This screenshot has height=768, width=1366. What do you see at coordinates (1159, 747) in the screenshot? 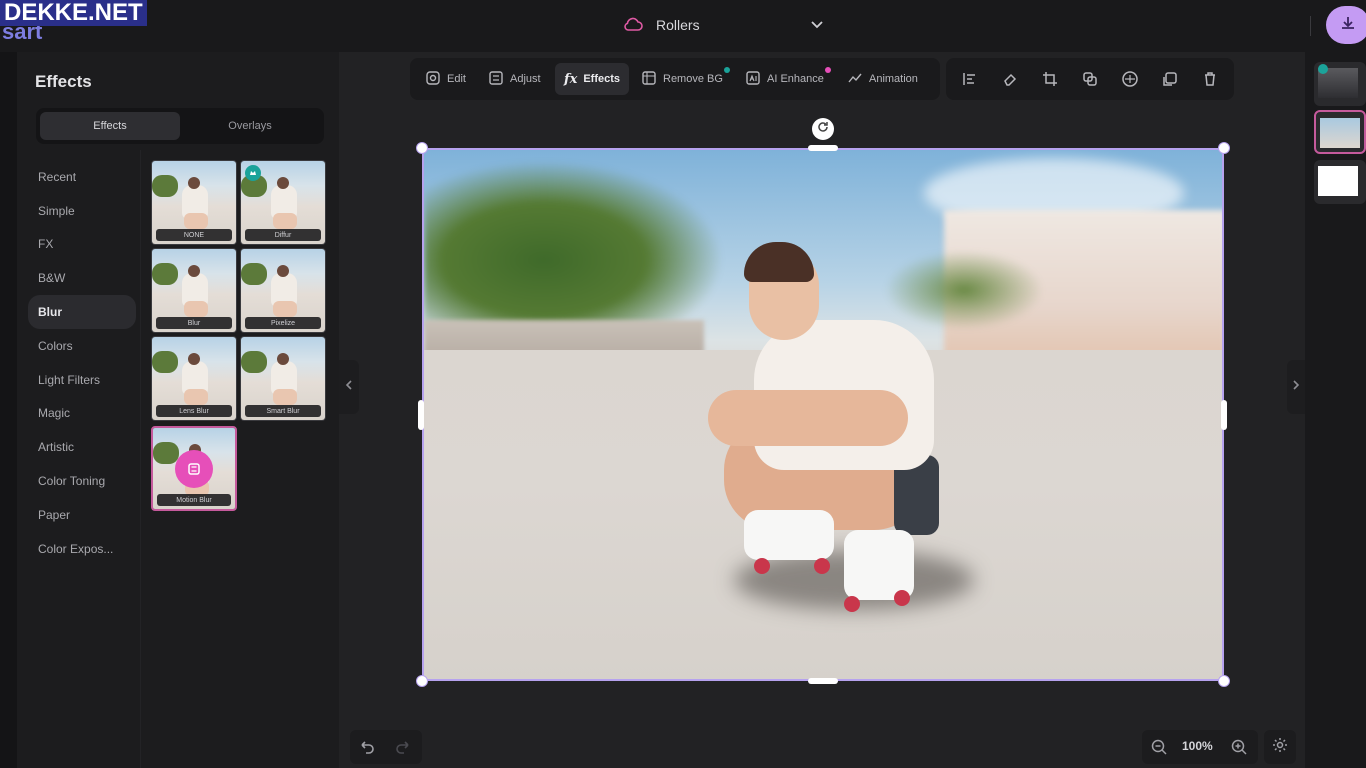
I see `zoom-out-icon` at bounding box center [1159, 747].